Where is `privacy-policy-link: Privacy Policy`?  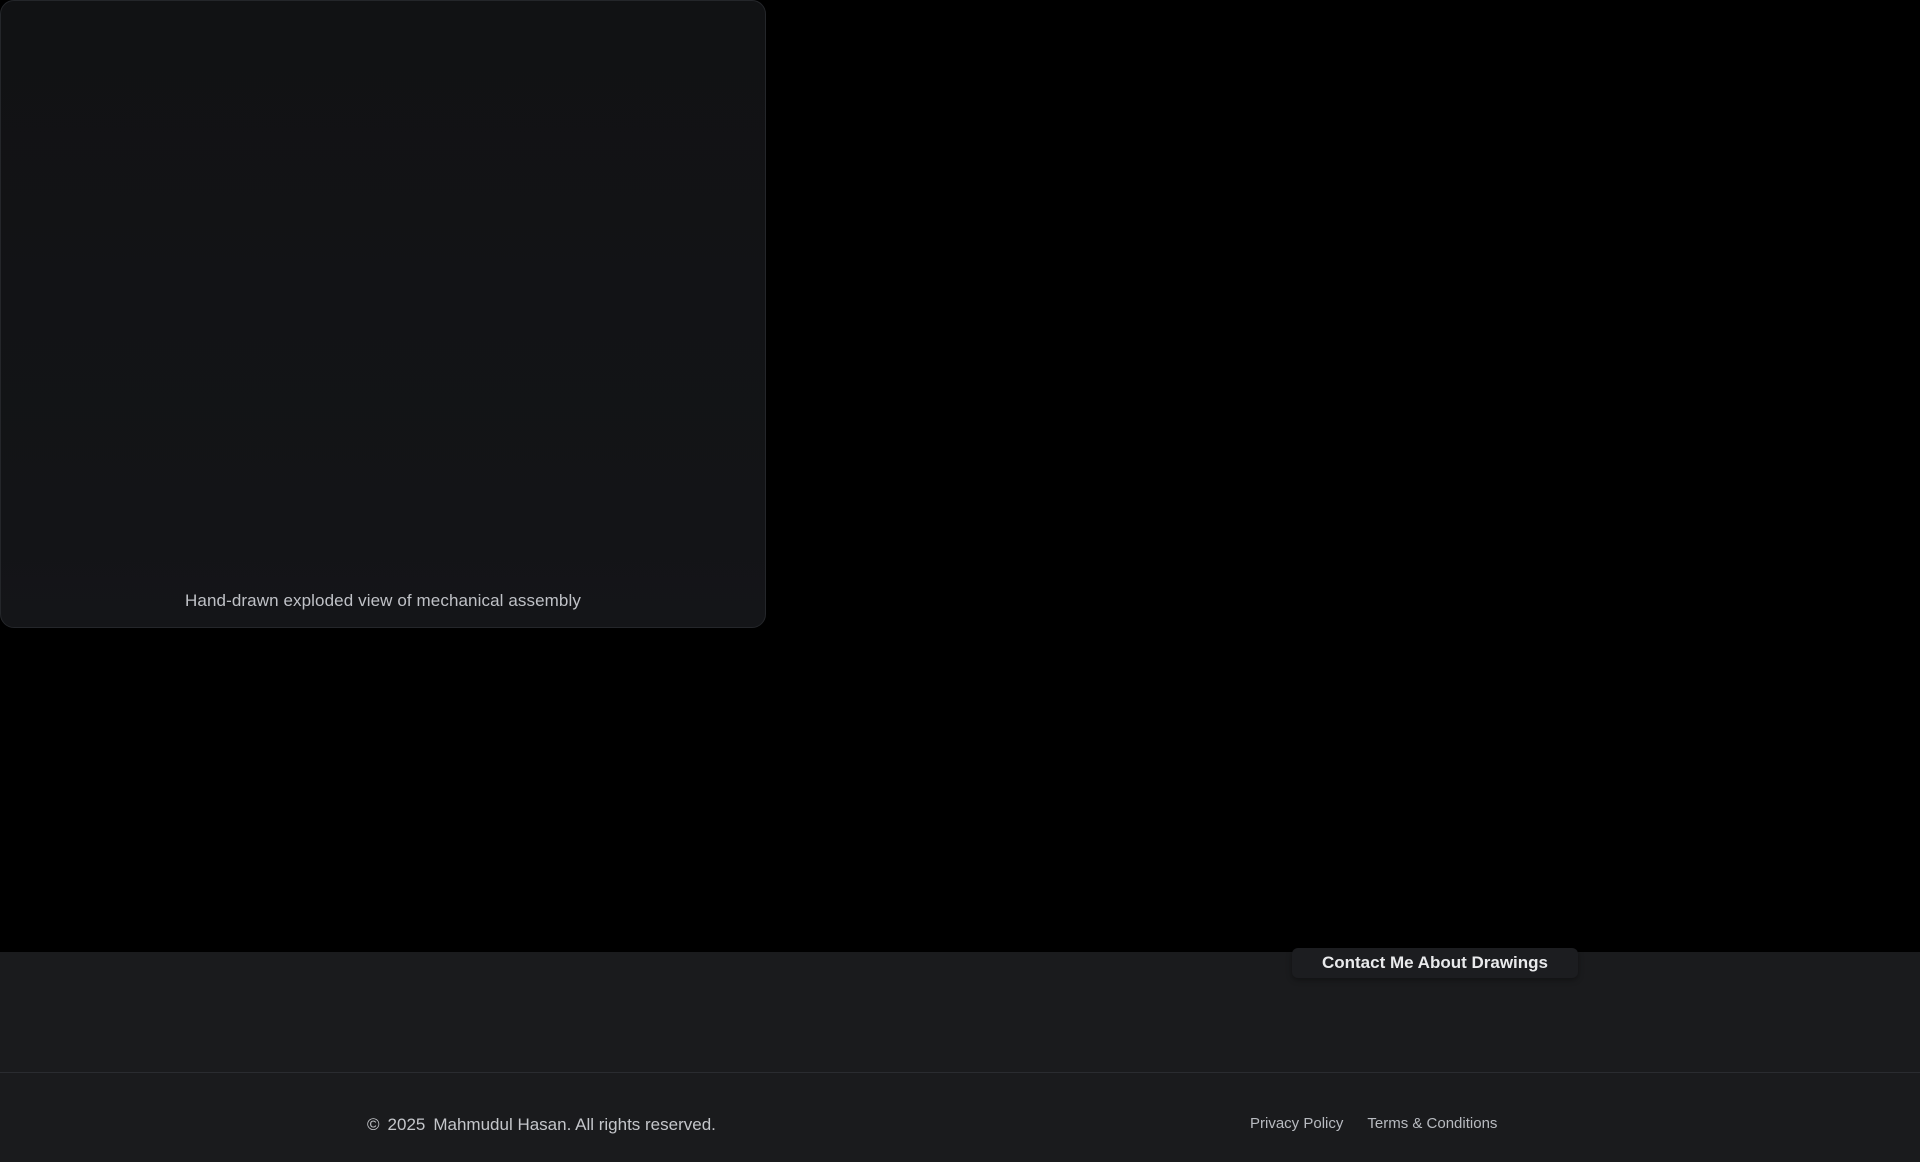
privacy-policy-link: Privacy Policy is located at coordinates (1296, 1123).